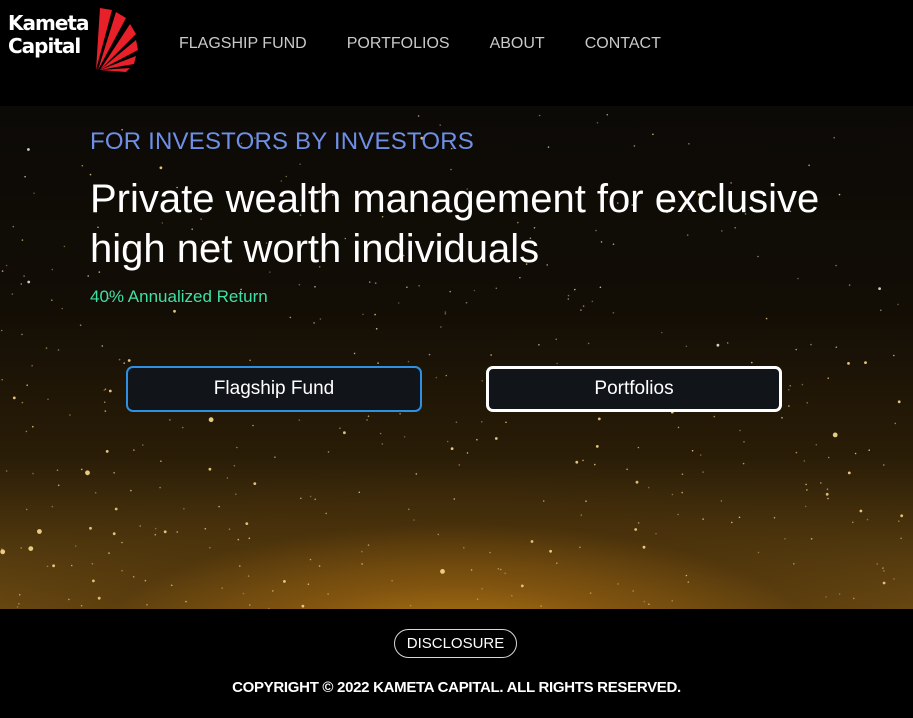 The height and width of the screenshot is (718, 913). Describe the element at coordinates (455, 643) in the screenshot. I see `disclosure-button: DISCLOSURE` at that location.